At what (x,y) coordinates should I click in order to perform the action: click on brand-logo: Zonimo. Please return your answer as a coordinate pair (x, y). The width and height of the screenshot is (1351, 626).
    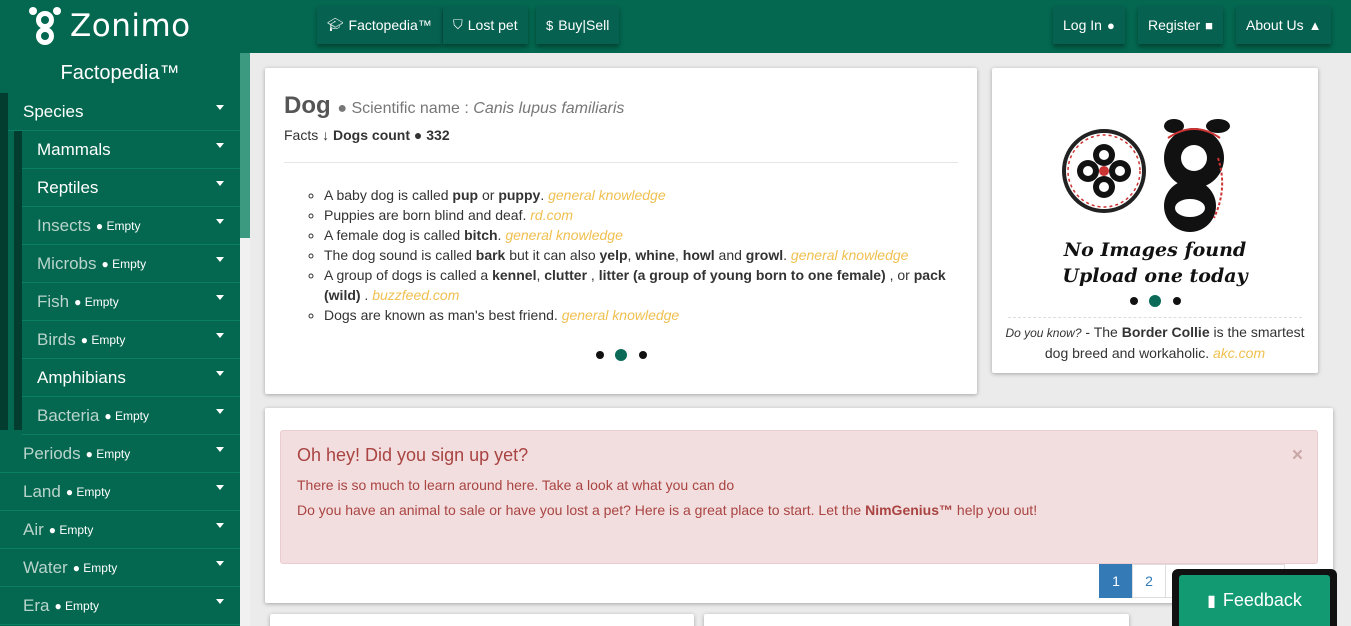
    Looking at the image, I should click on (109, 26).